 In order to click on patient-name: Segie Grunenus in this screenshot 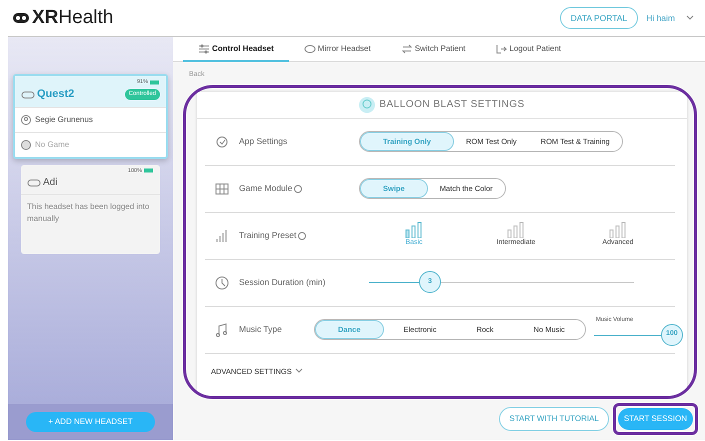, I will do `click(64, 120)`.